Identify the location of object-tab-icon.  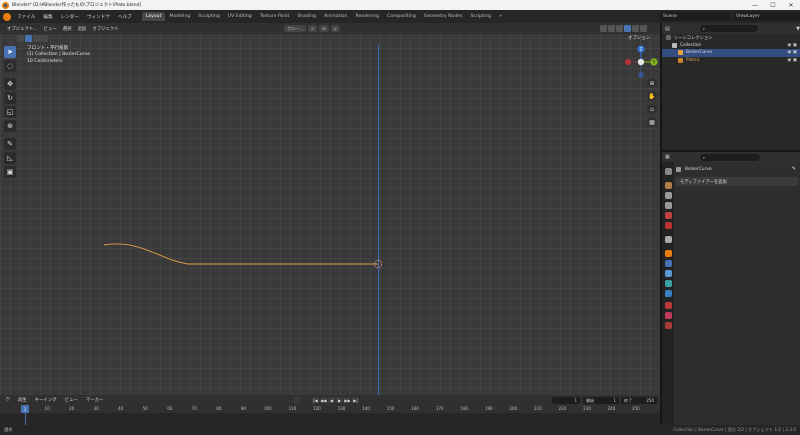
(668, 253).